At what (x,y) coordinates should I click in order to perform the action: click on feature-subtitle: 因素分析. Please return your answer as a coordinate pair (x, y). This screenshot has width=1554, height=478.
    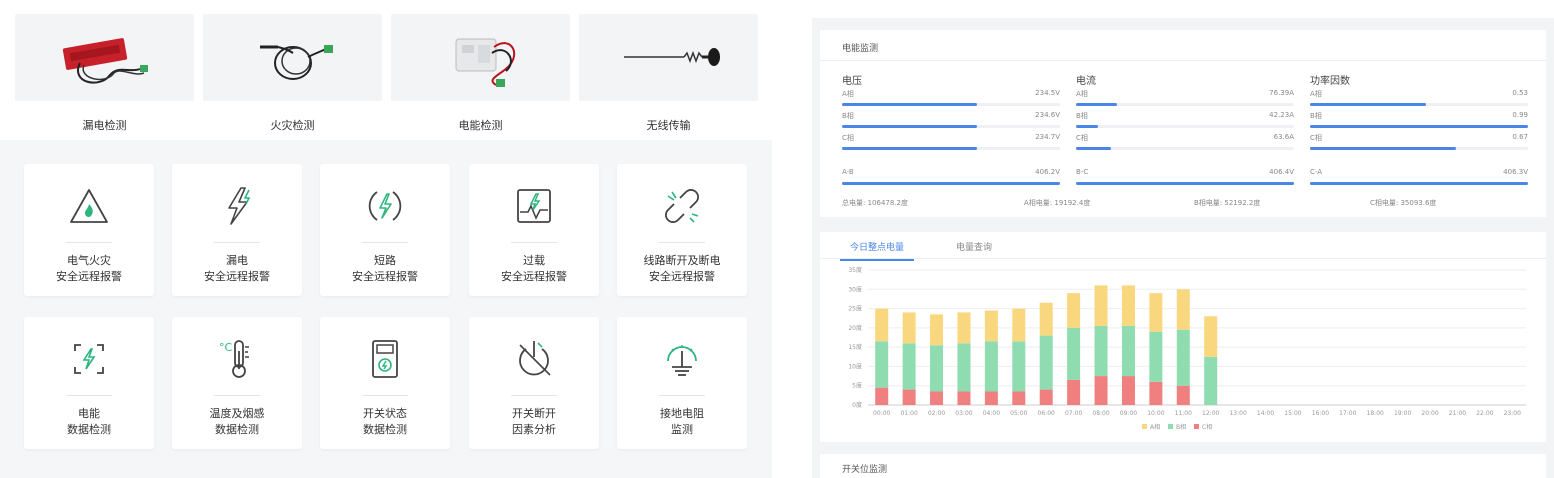
    Looking at the image, I should click on (534, 429).